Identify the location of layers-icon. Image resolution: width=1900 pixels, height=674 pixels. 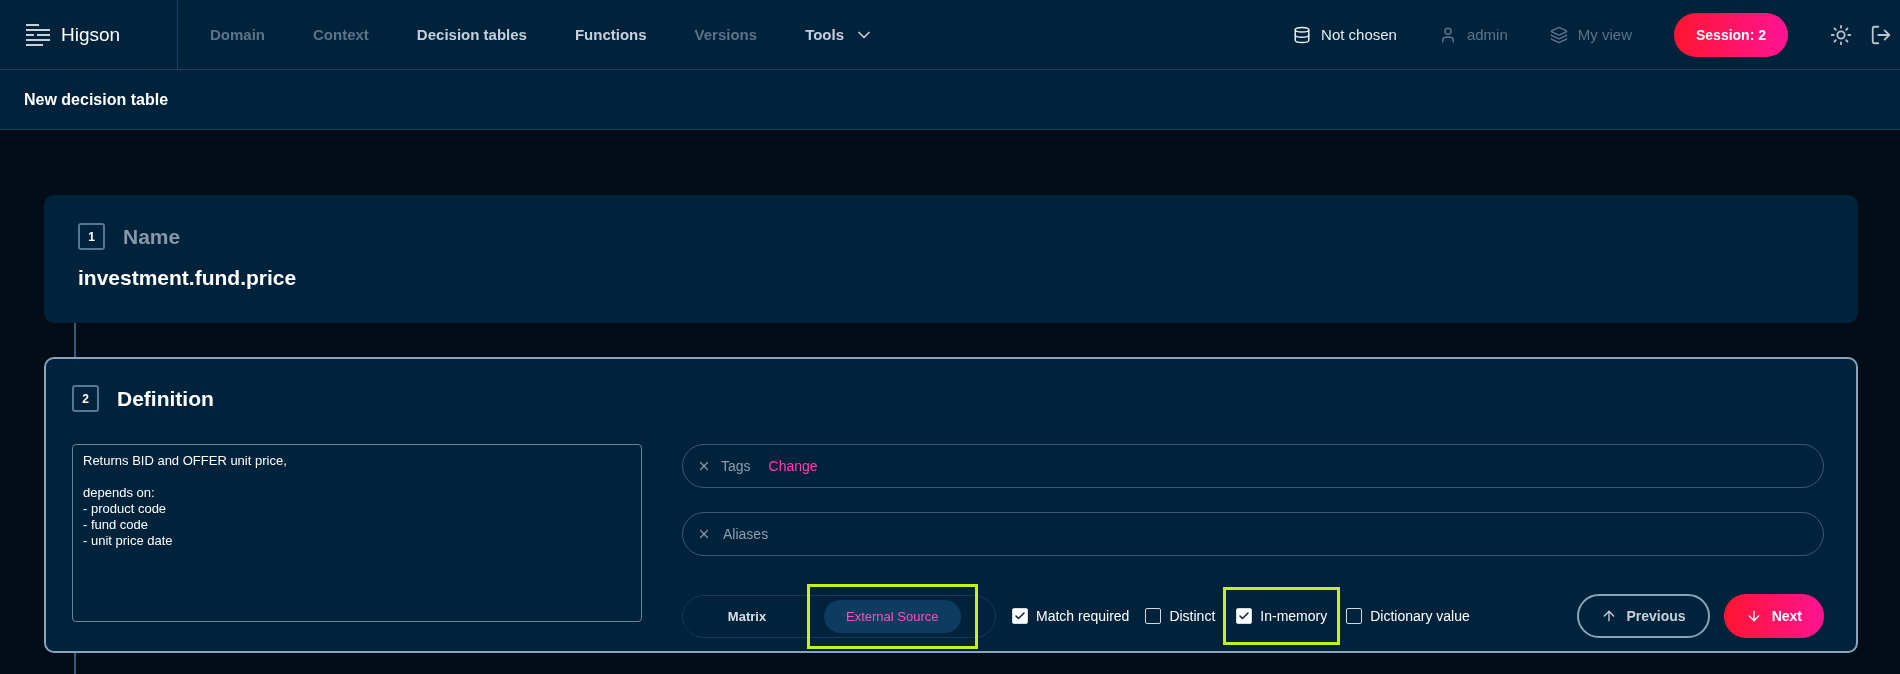
(1558, 34).